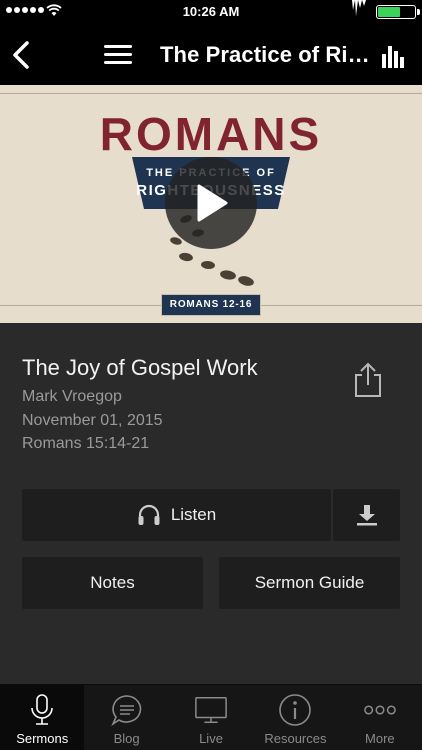  Describe the element at coordinates (211, 710) in the screenshot. I see `tv-icon` at that location.